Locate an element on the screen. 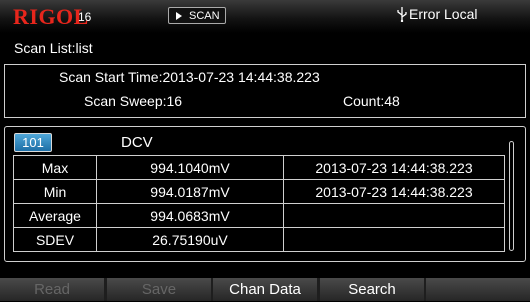 Image resolution: width=530 pixels, height=302 pixels. scan-count: Count:48 is located at coordinates (371, 101).